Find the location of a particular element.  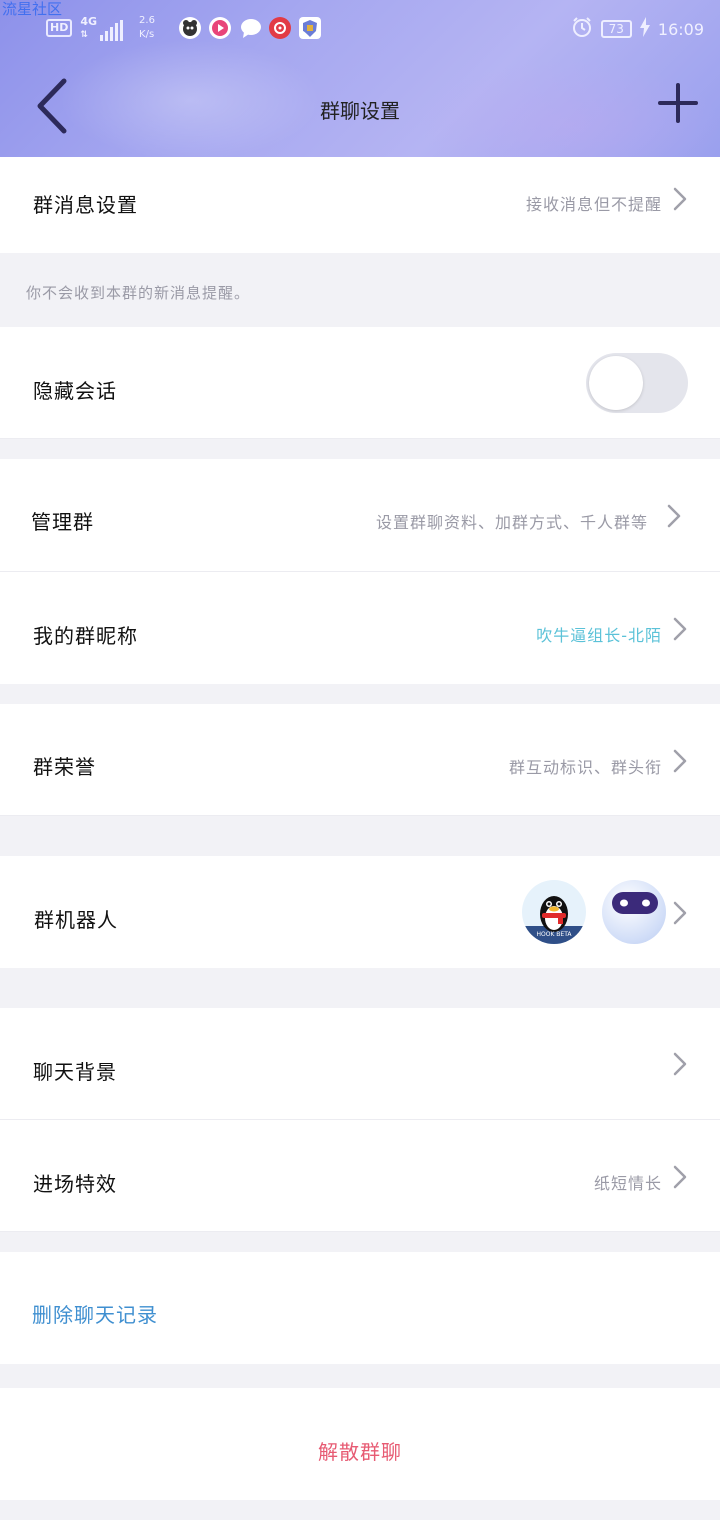

delete-history-button: 删除聊天记录 is located at coordinates (95, 1313).